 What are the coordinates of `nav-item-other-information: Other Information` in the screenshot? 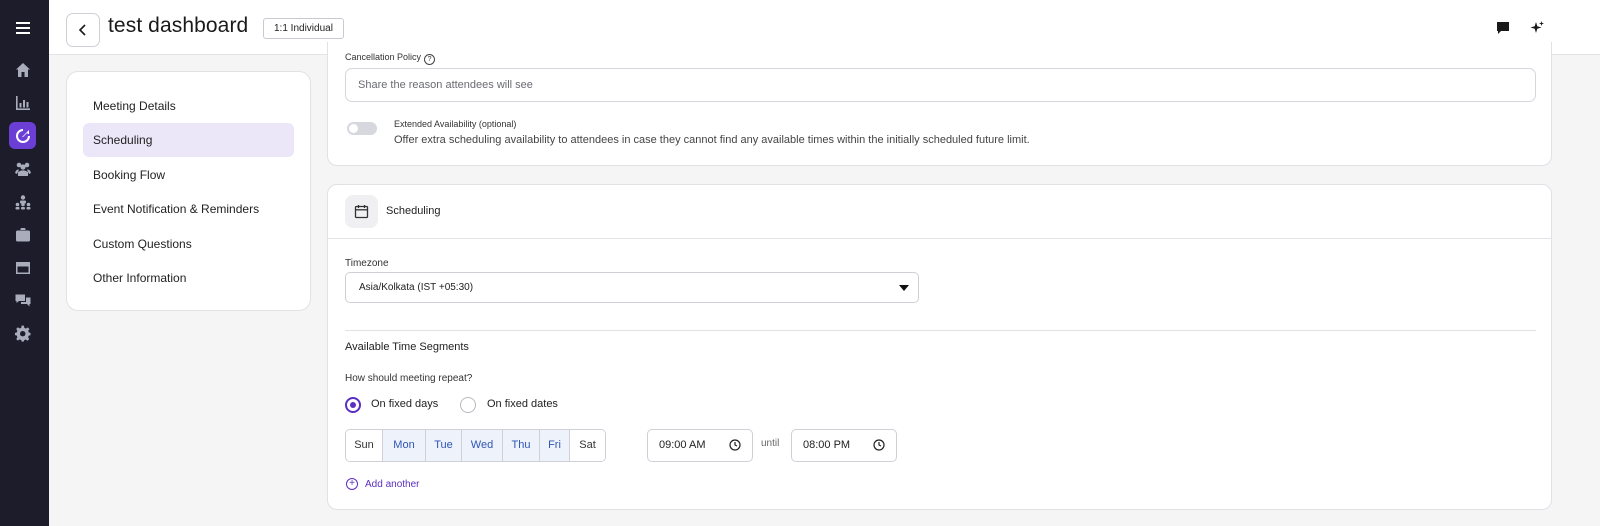 It's located at (188, 278).